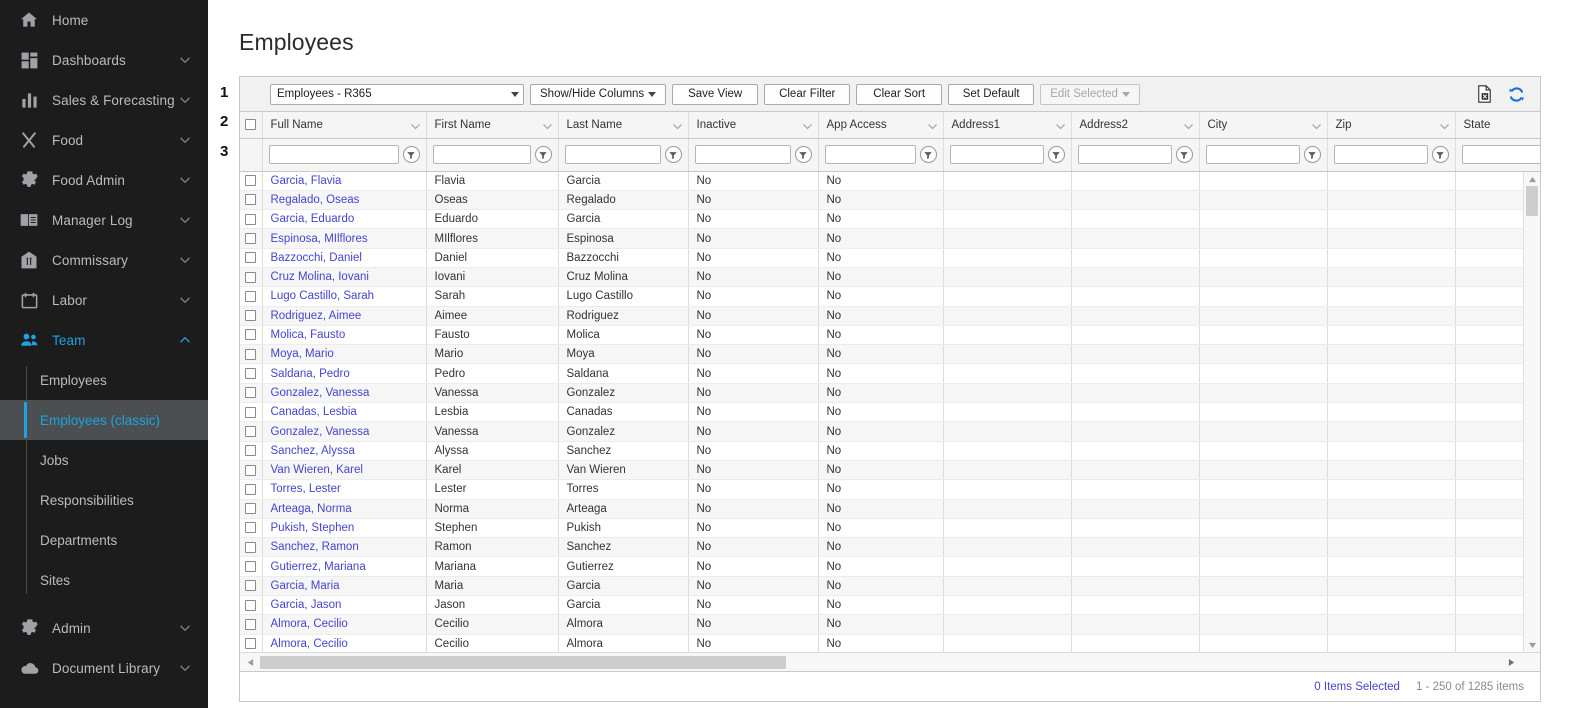 The height and width of the screenshot is (708, 1577). Describe the element at coordinates (1532, 201) in the screenshot. I see `vertical-scroll-thumb` at that location.